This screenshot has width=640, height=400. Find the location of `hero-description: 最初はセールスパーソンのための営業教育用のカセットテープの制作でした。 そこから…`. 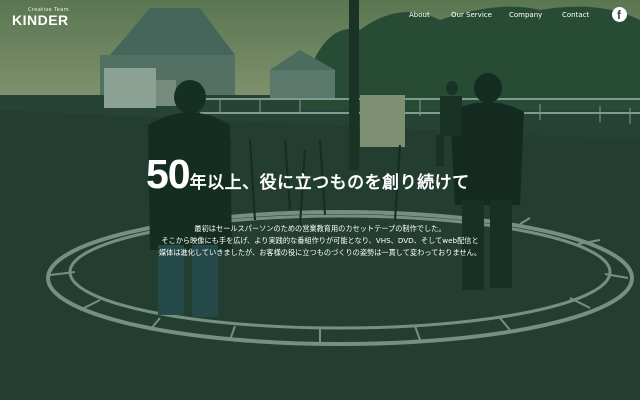

hero-description: 最初はセールスパーソンのための営業教育用のカセットテープの制作でした。 そこから… is located at coordinates (320, 241).